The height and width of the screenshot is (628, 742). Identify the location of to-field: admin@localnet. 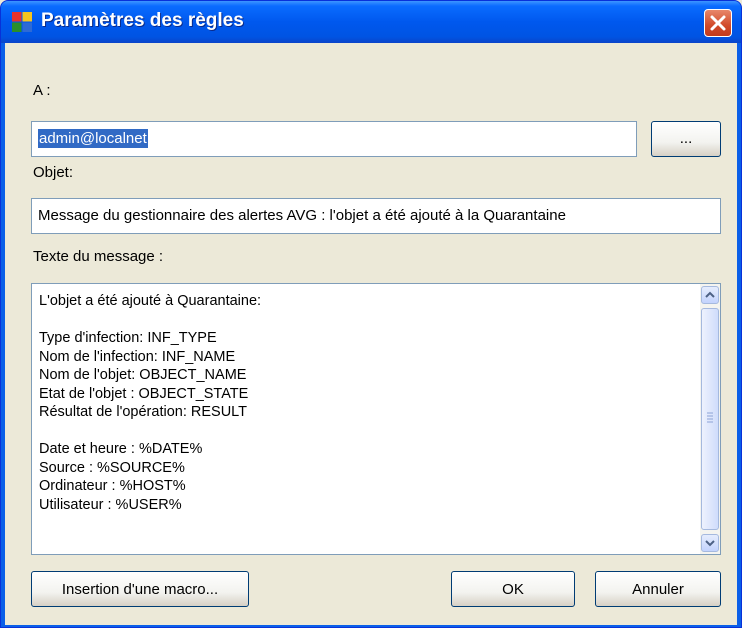
(334, 139).